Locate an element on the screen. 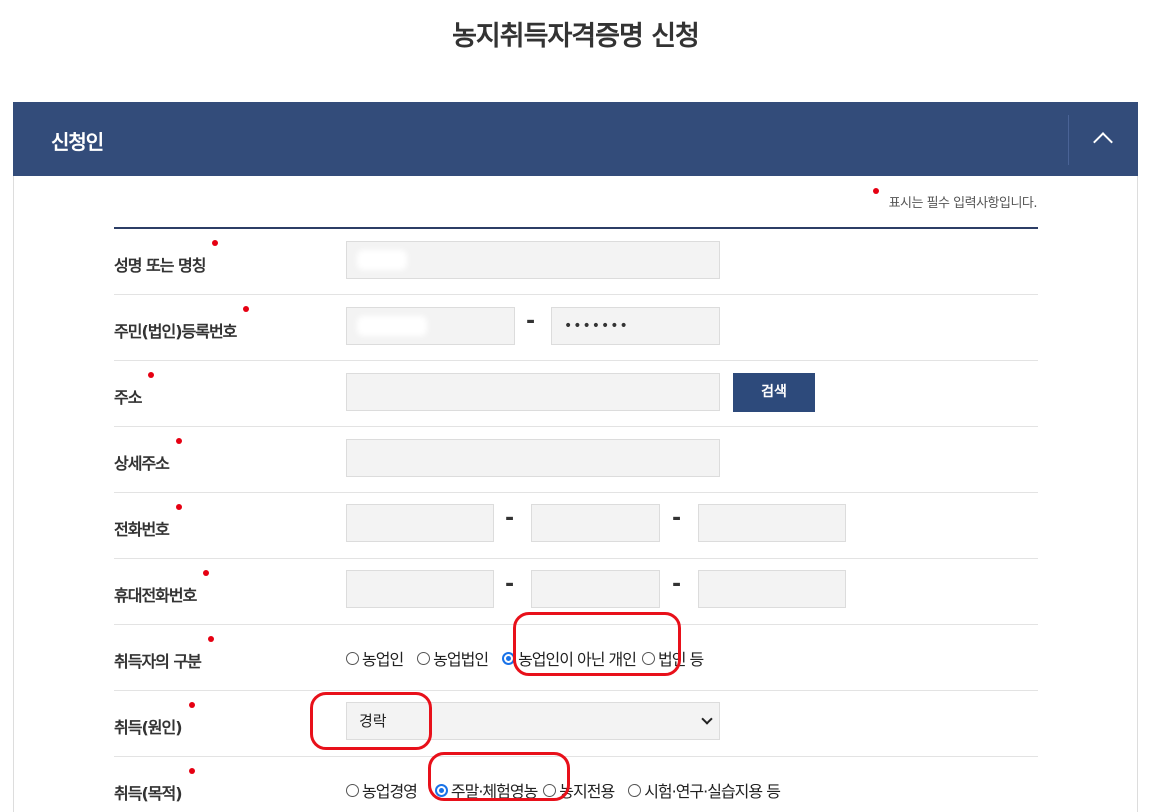 The height and width of the screenshot is (812, 1151). acquirer-type-option-farmer: 농업인 is located at coordinates (375, 658).